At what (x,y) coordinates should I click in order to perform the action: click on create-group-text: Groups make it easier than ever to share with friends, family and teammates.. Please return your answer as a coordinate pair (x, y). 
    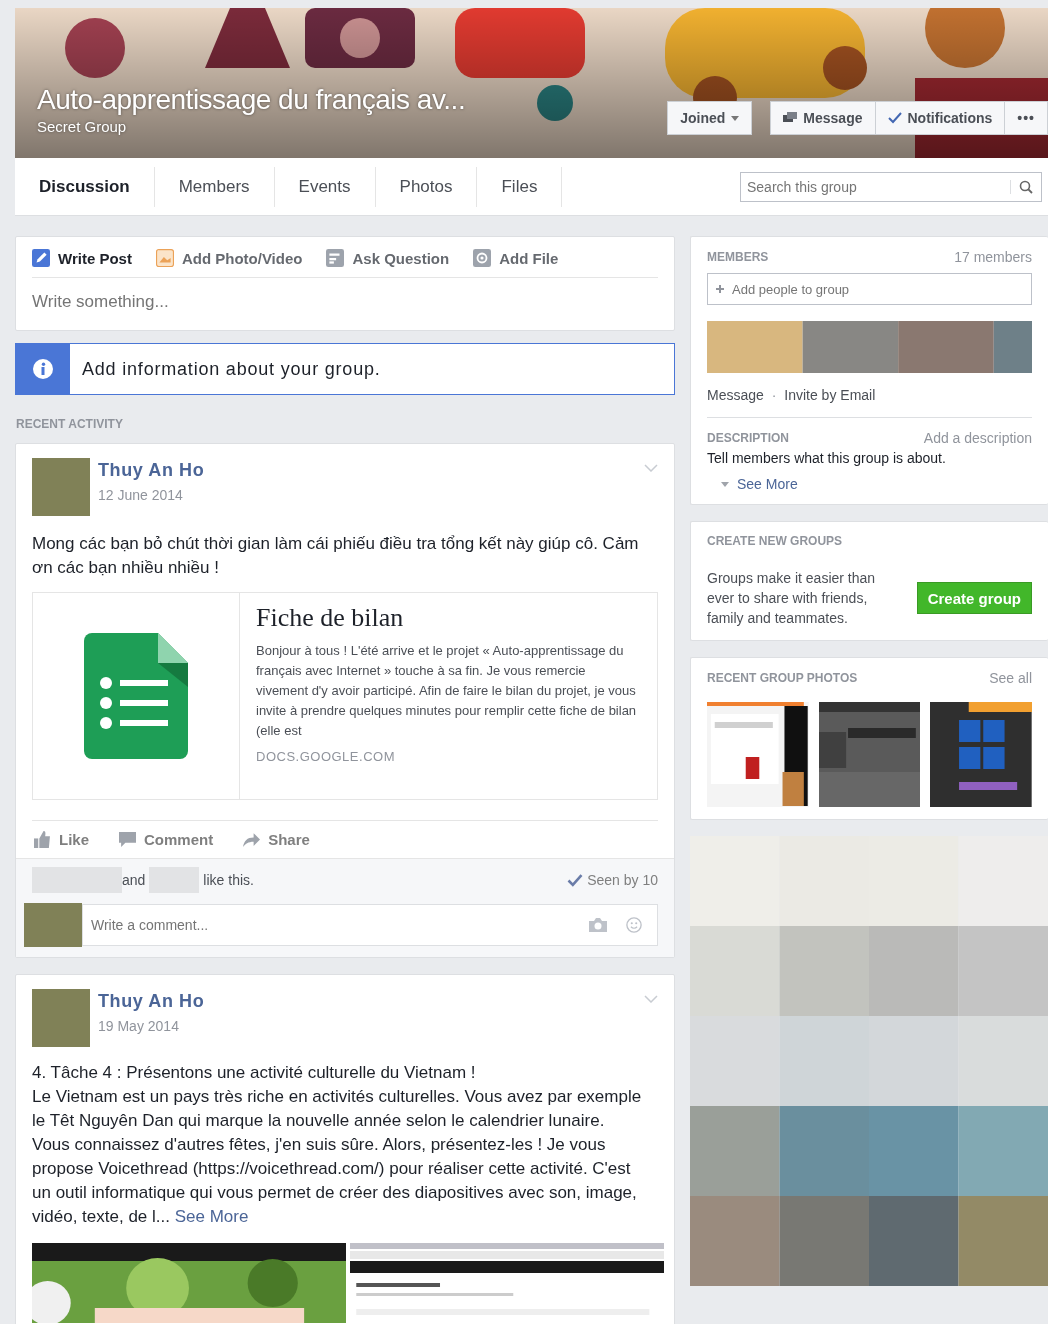
    Looking at the image, I should click on (792, 598).